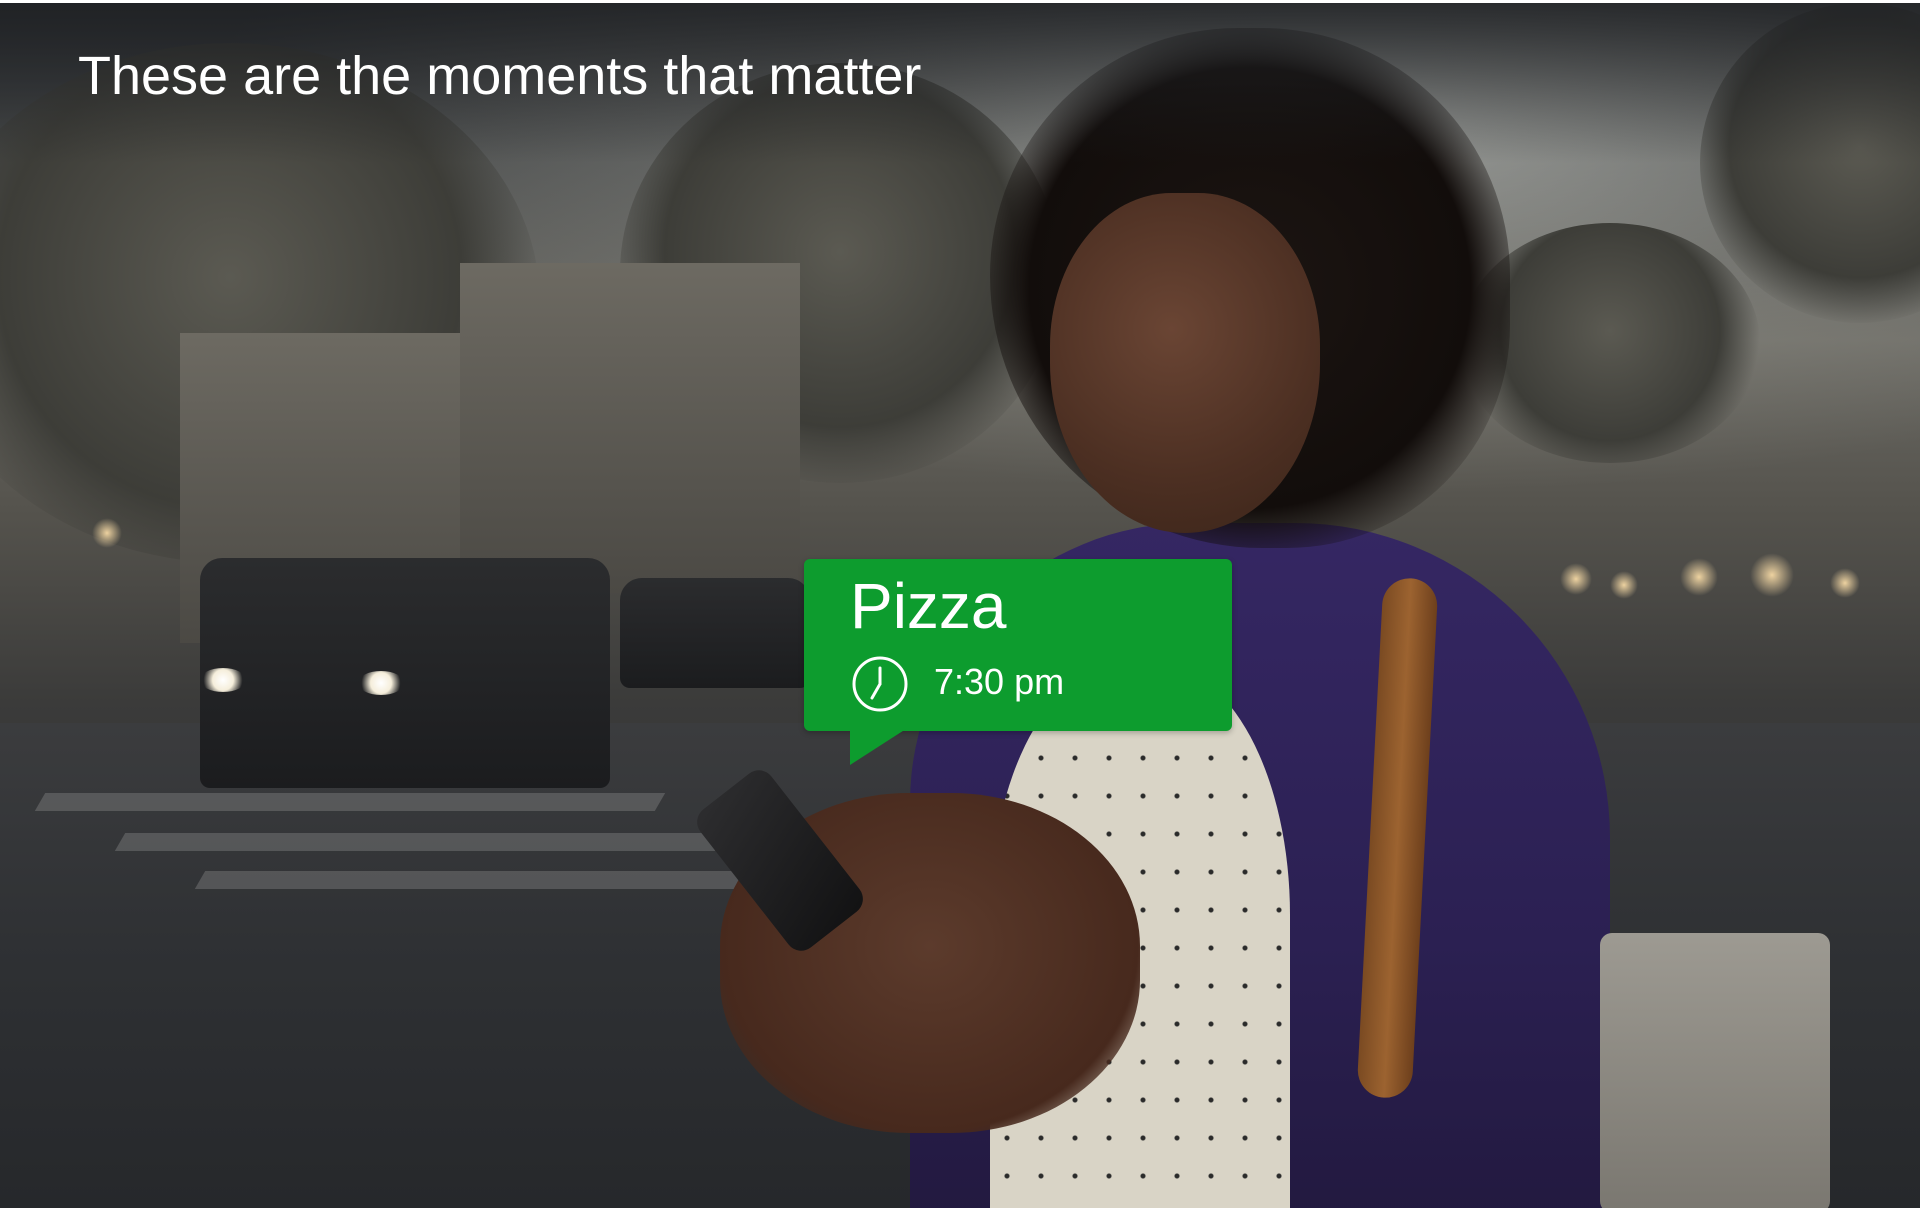 The height and width of the screenshot is (1211, 1920). Describe the element at coordinates (630, 428) in the screenshot. I see `building-center` at that location.